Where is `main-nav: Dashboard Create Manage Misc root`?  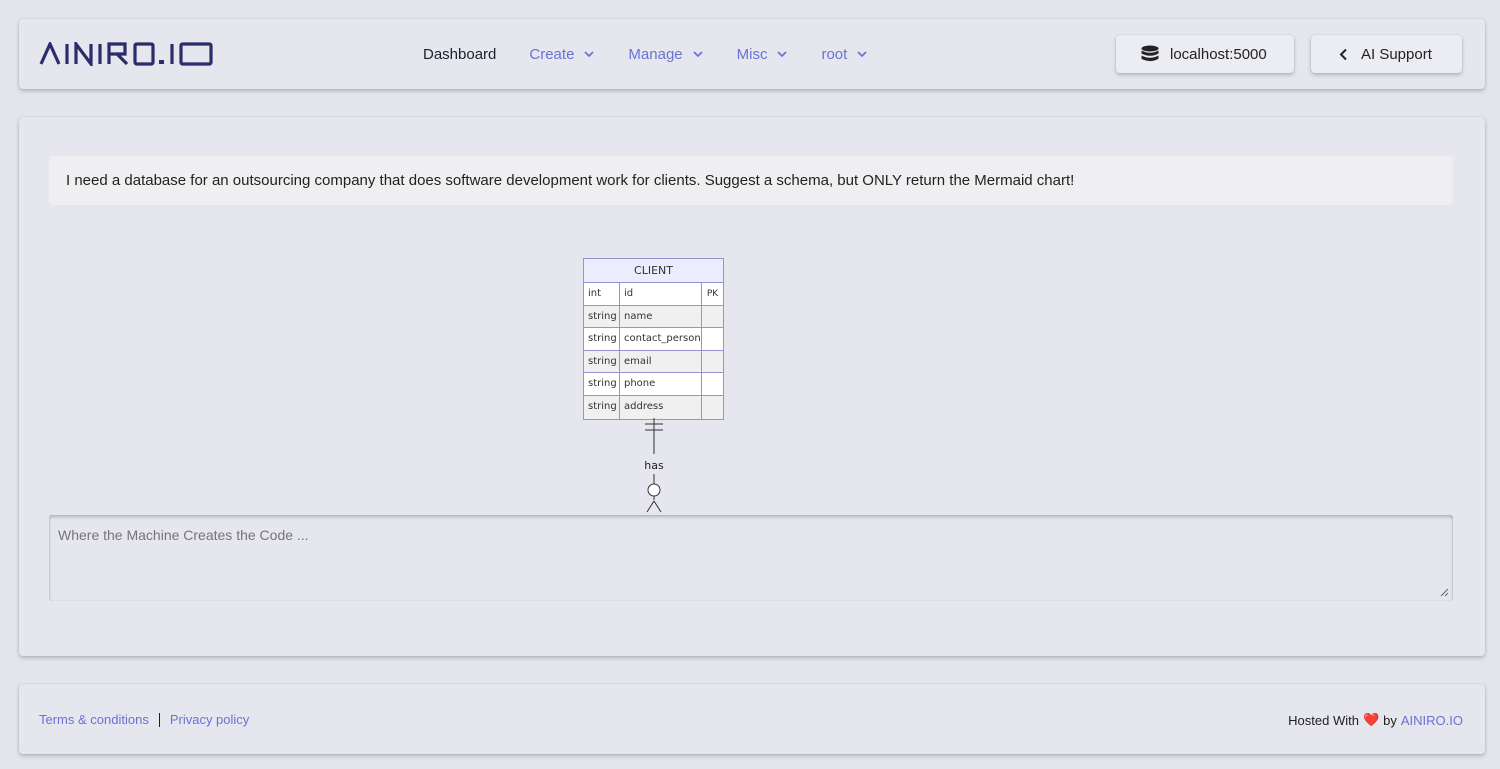 main-nav: Dashboard Create Manage Misc root is located at coordinates (662, 54).